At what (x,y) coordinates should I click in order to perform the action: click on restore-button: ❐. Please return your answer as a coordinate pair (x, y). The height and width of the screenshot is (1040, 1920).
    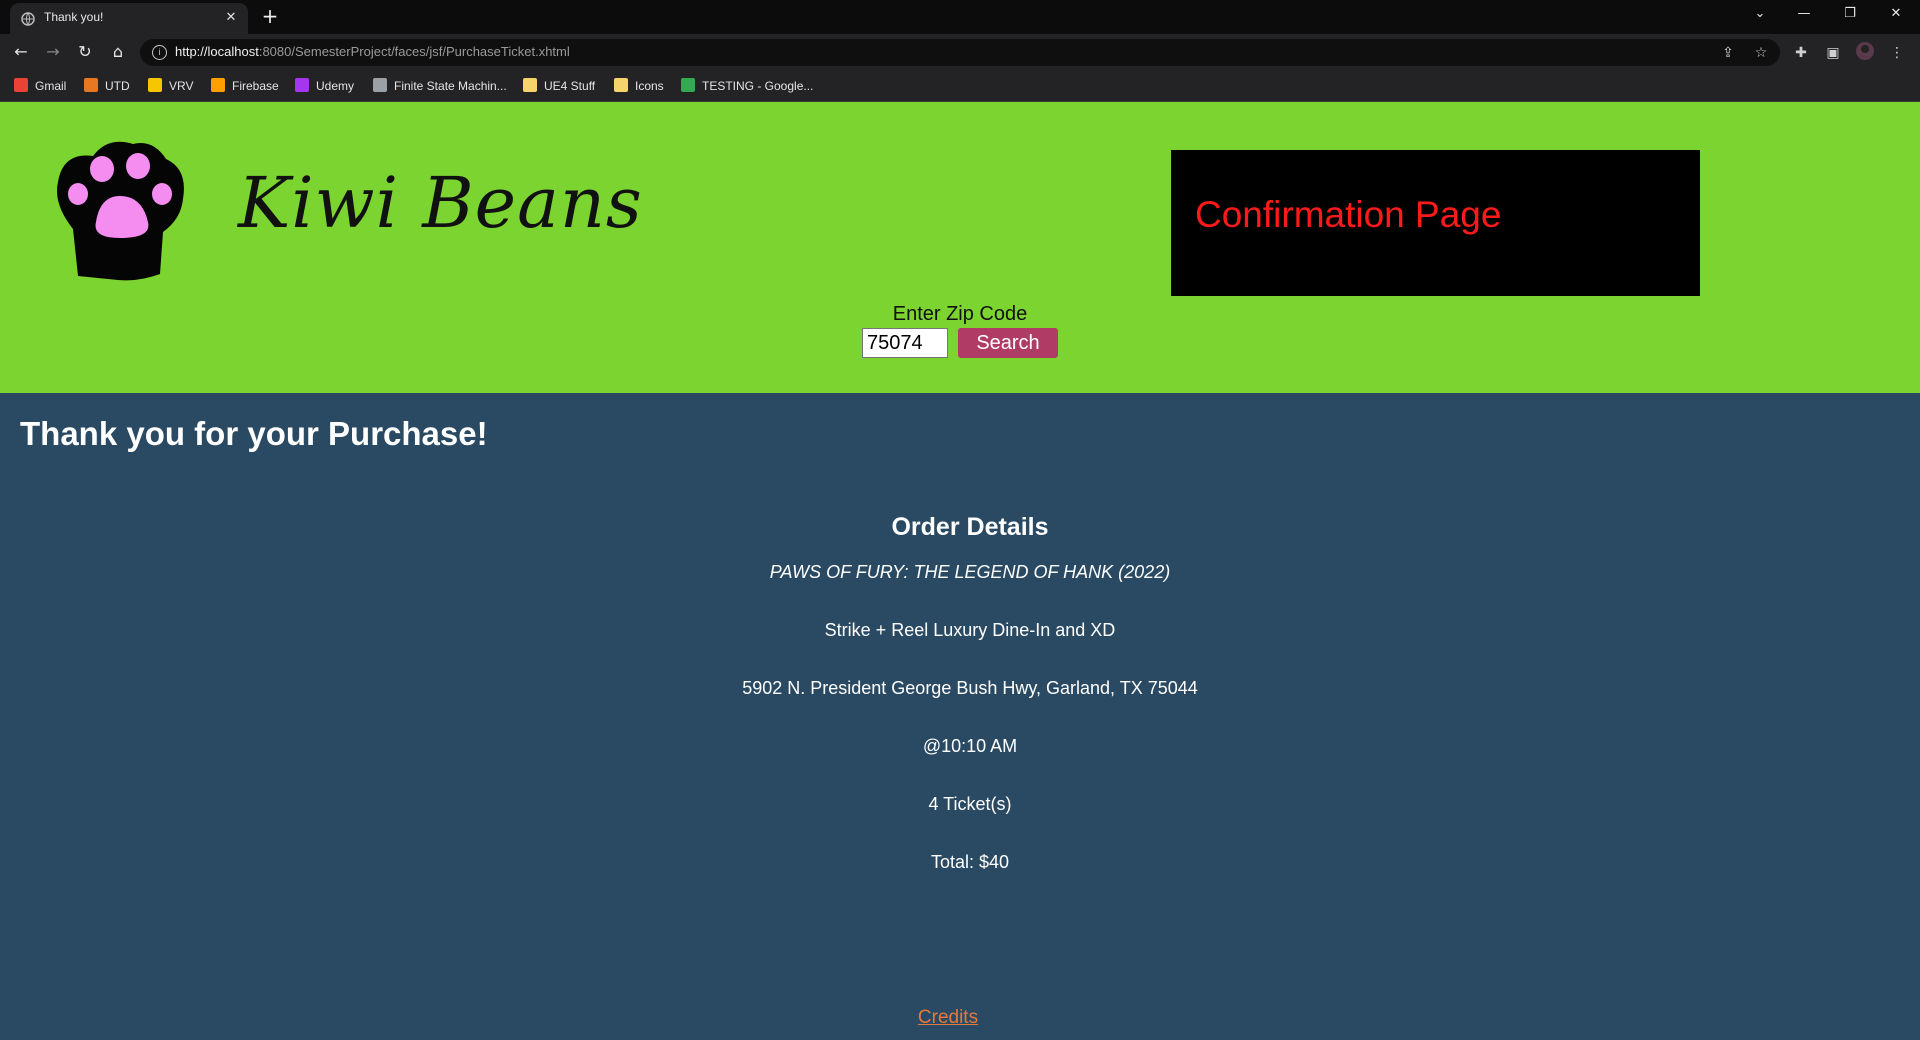
    Looking at the image, I should click on (1850, 15).